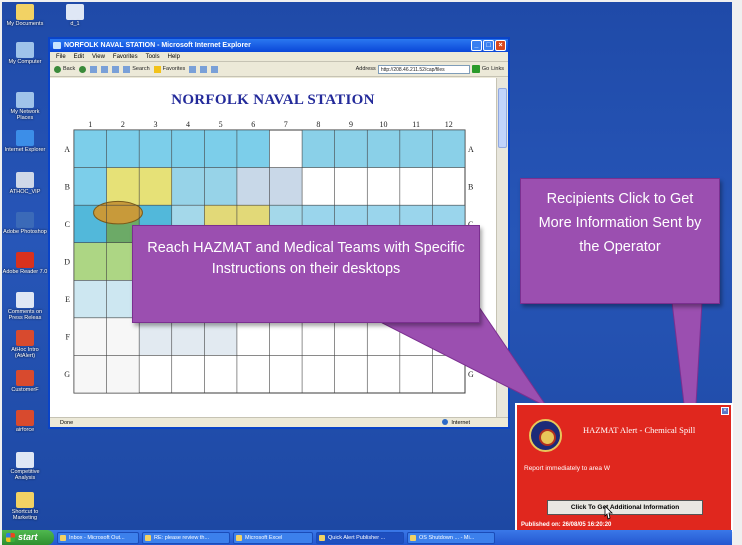 This screenshot has height=545, width=742. I want to click on refresh-button, so click(105, 69).